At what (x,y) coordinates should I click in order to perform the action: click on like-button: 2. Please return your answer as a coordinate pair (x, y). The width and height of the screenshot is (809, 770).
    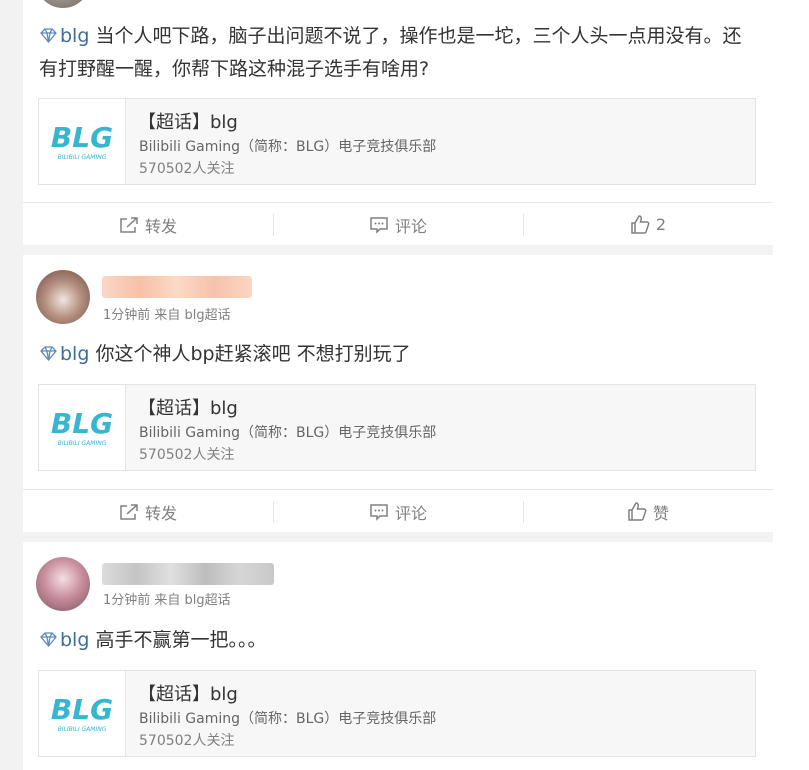
    Looking at the image, I should click on (648, 224).